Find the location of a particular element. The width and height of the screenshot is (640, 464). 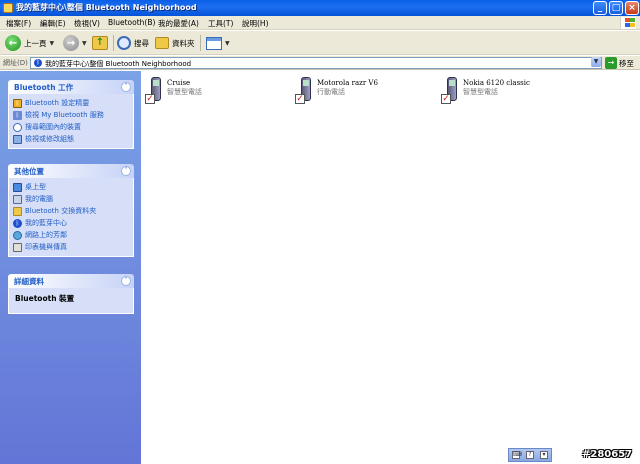

panel-title: 其他位置 is located at coordinates (29, 171).